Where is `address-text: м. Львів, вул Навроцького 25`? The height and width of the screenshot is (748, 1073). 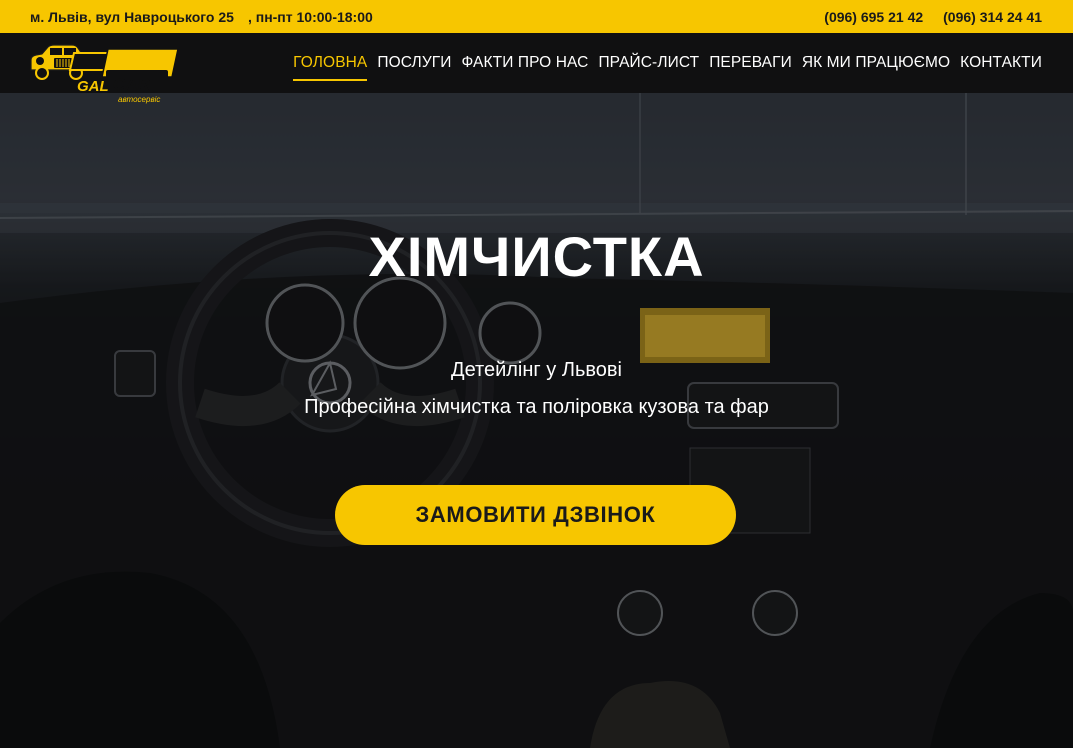 address-text: м. Львів, вул Навроцького 25 is located at coordinates (132, 16).